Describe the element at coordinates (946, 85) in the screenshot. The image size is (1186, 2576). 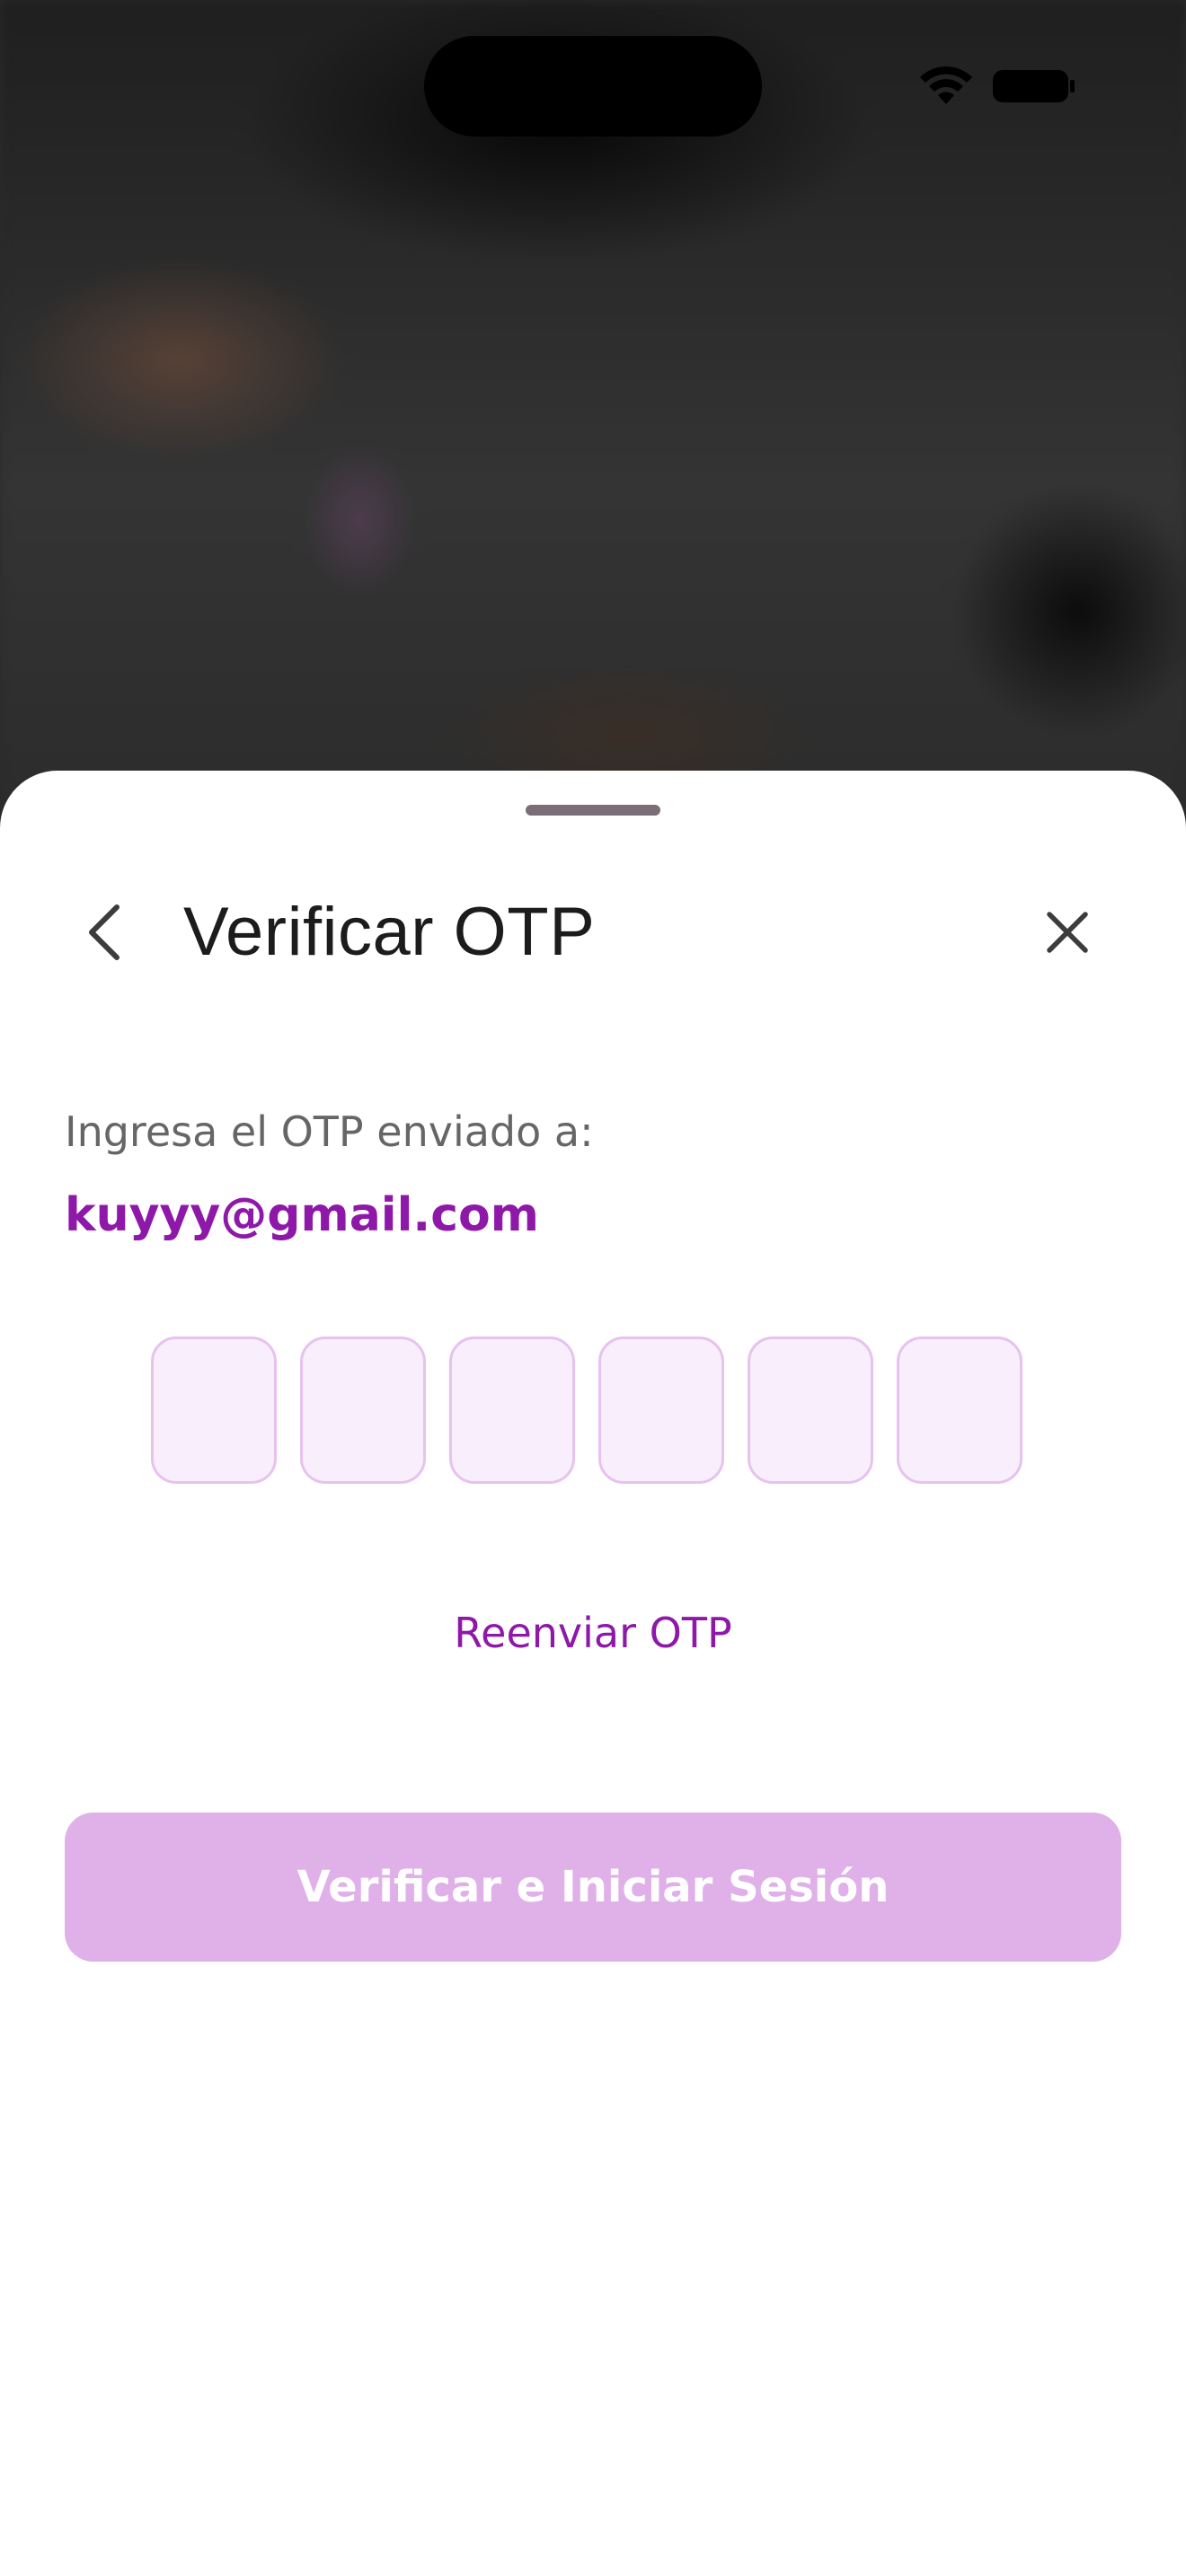
I see `wifi-icon` at that location.